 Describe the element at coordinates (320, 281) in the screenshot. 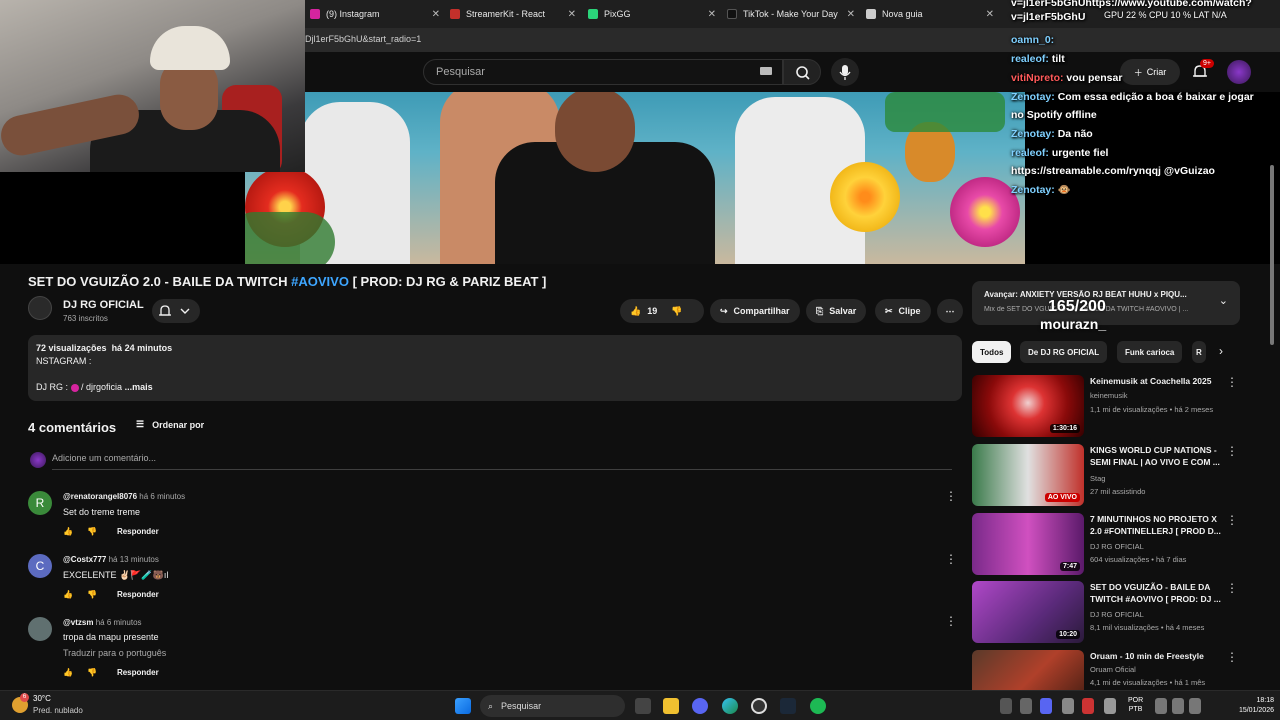

I see `hashtag-link: #AOVIVO` at that location.